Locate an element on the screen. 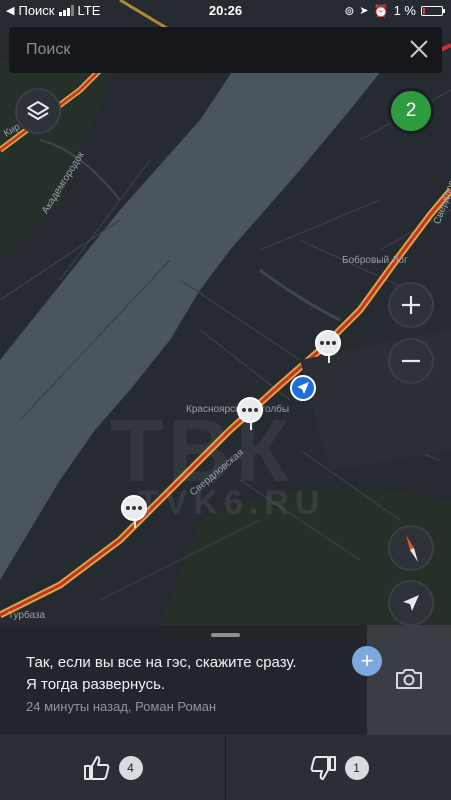 The image size is (451, 800). like-button: 4 is located at coordinates (112, 767).